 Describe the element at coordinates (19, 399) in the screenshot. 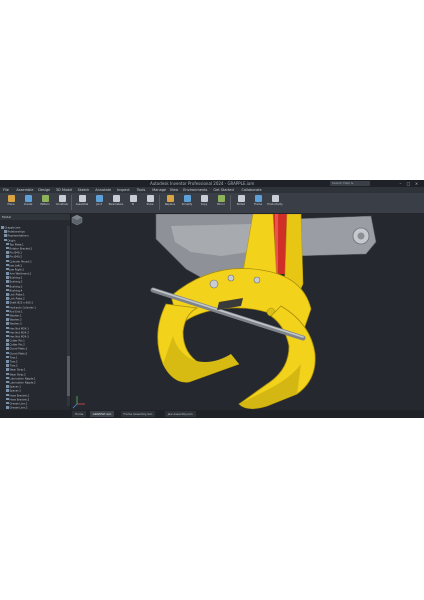

I see `browser-node-label: Hose Bracket:2` at that location.